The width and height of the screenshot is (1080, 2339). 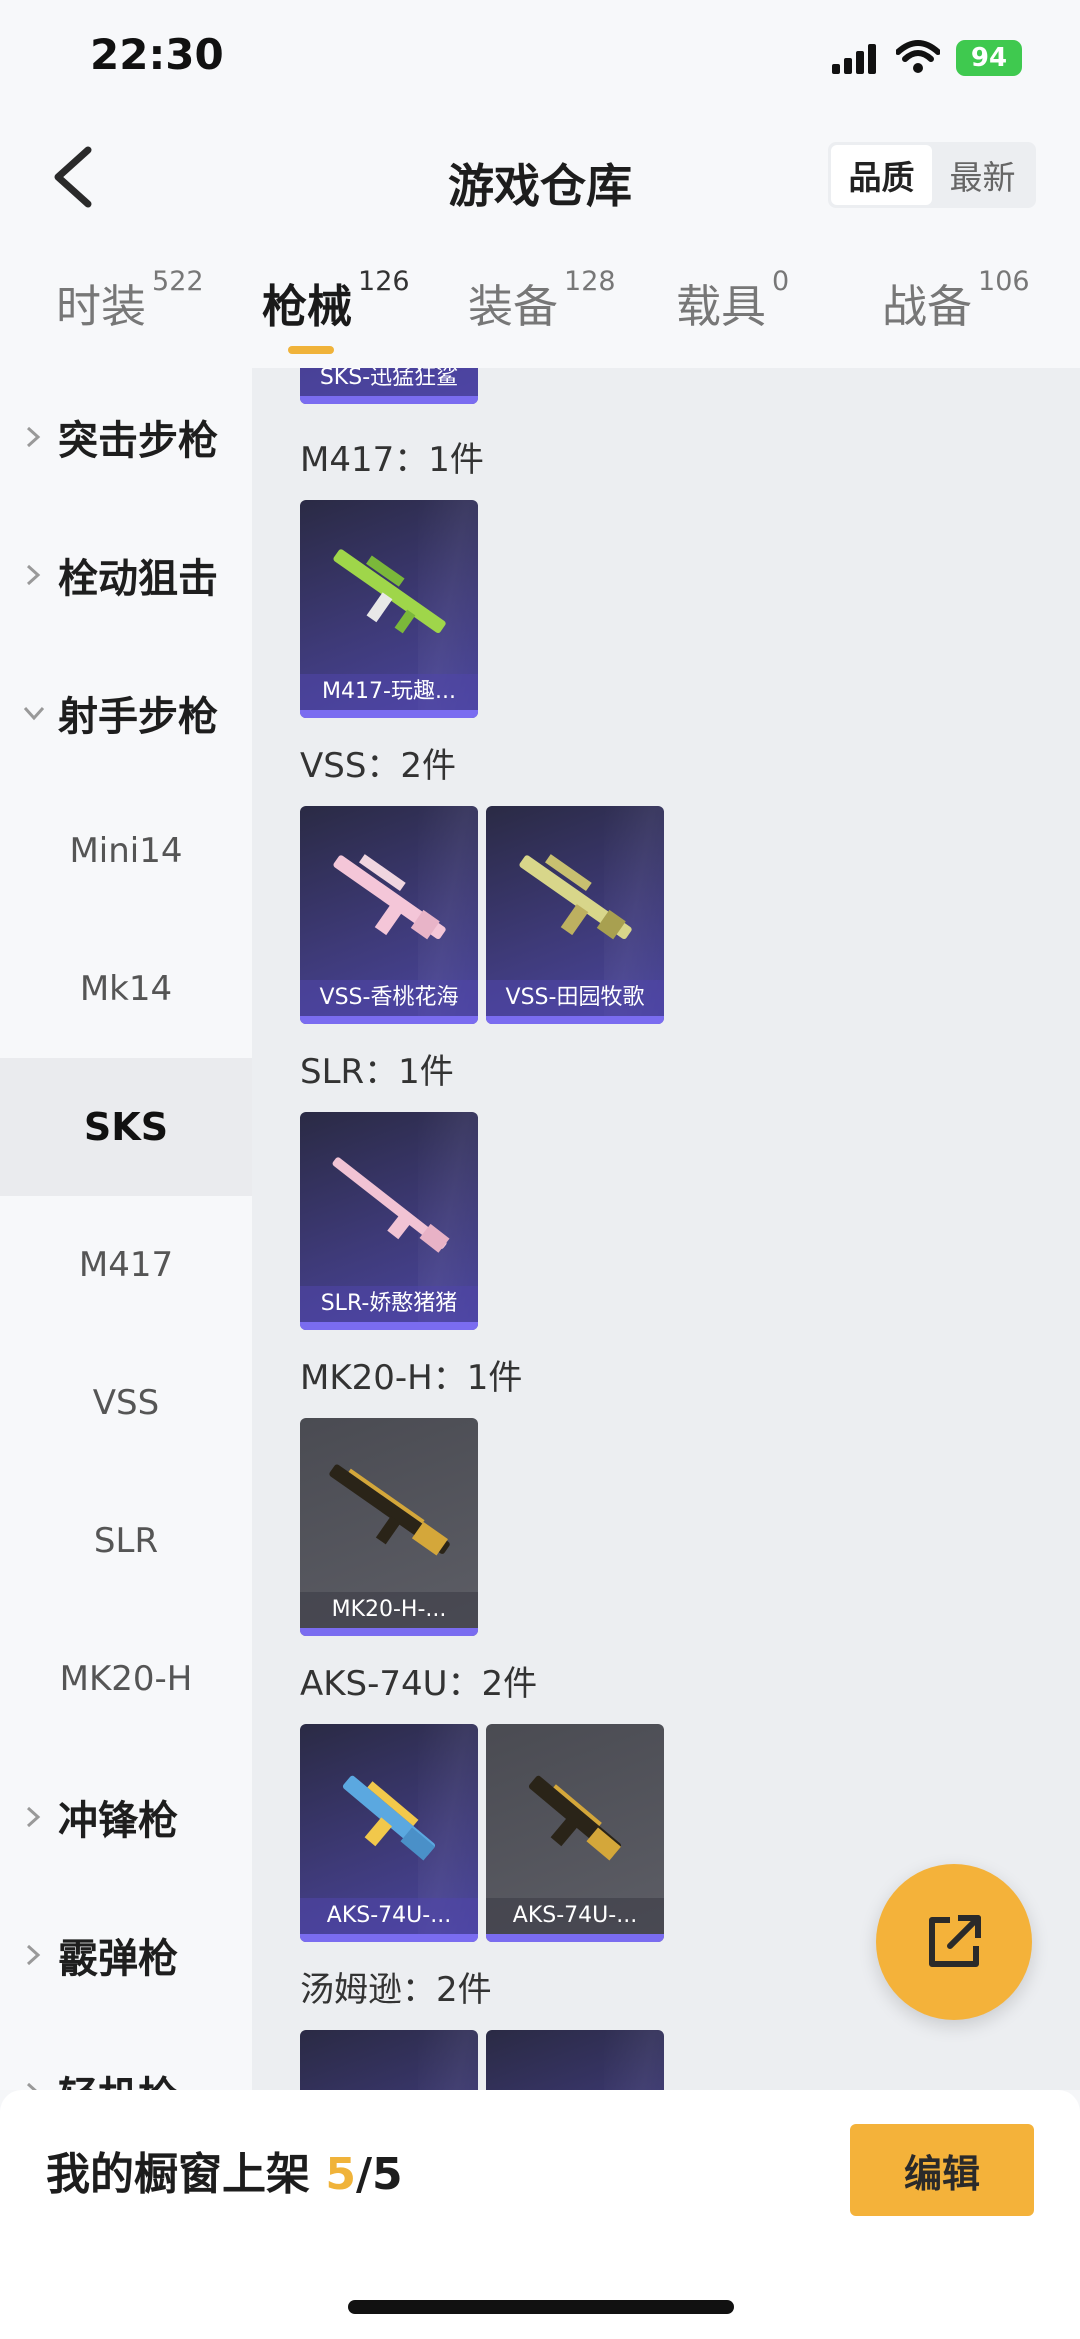 What do you see at coordinates (389, 382) in the screenshot?
I see `item-card-name: SKS-迅猛狂鲨` at bounding box center [389, 382].